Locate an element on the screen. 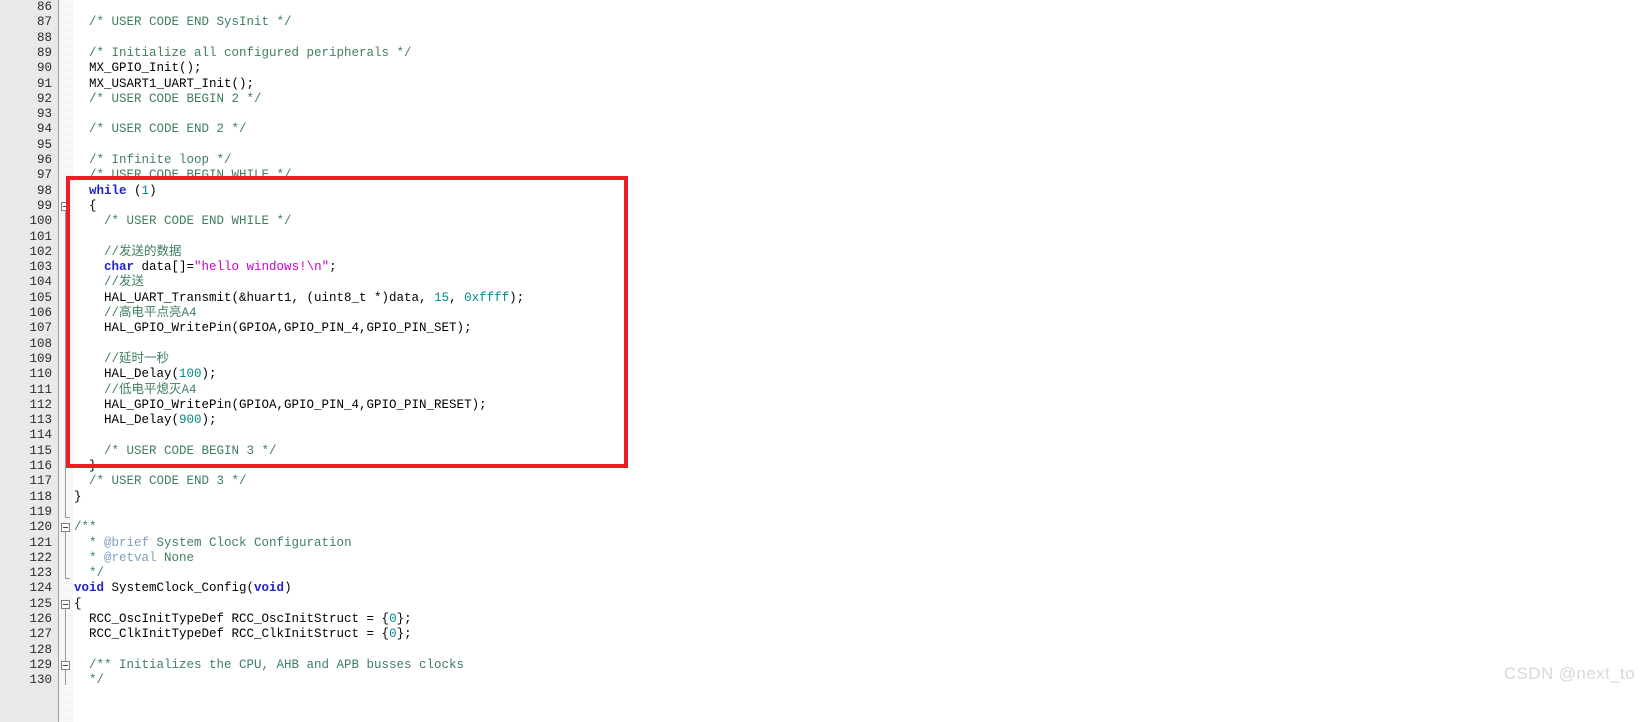 The image size is (1649, 722). code-line: 92 /* USER CODE BEGIN 2 */ is located at coordinates (824, 99).